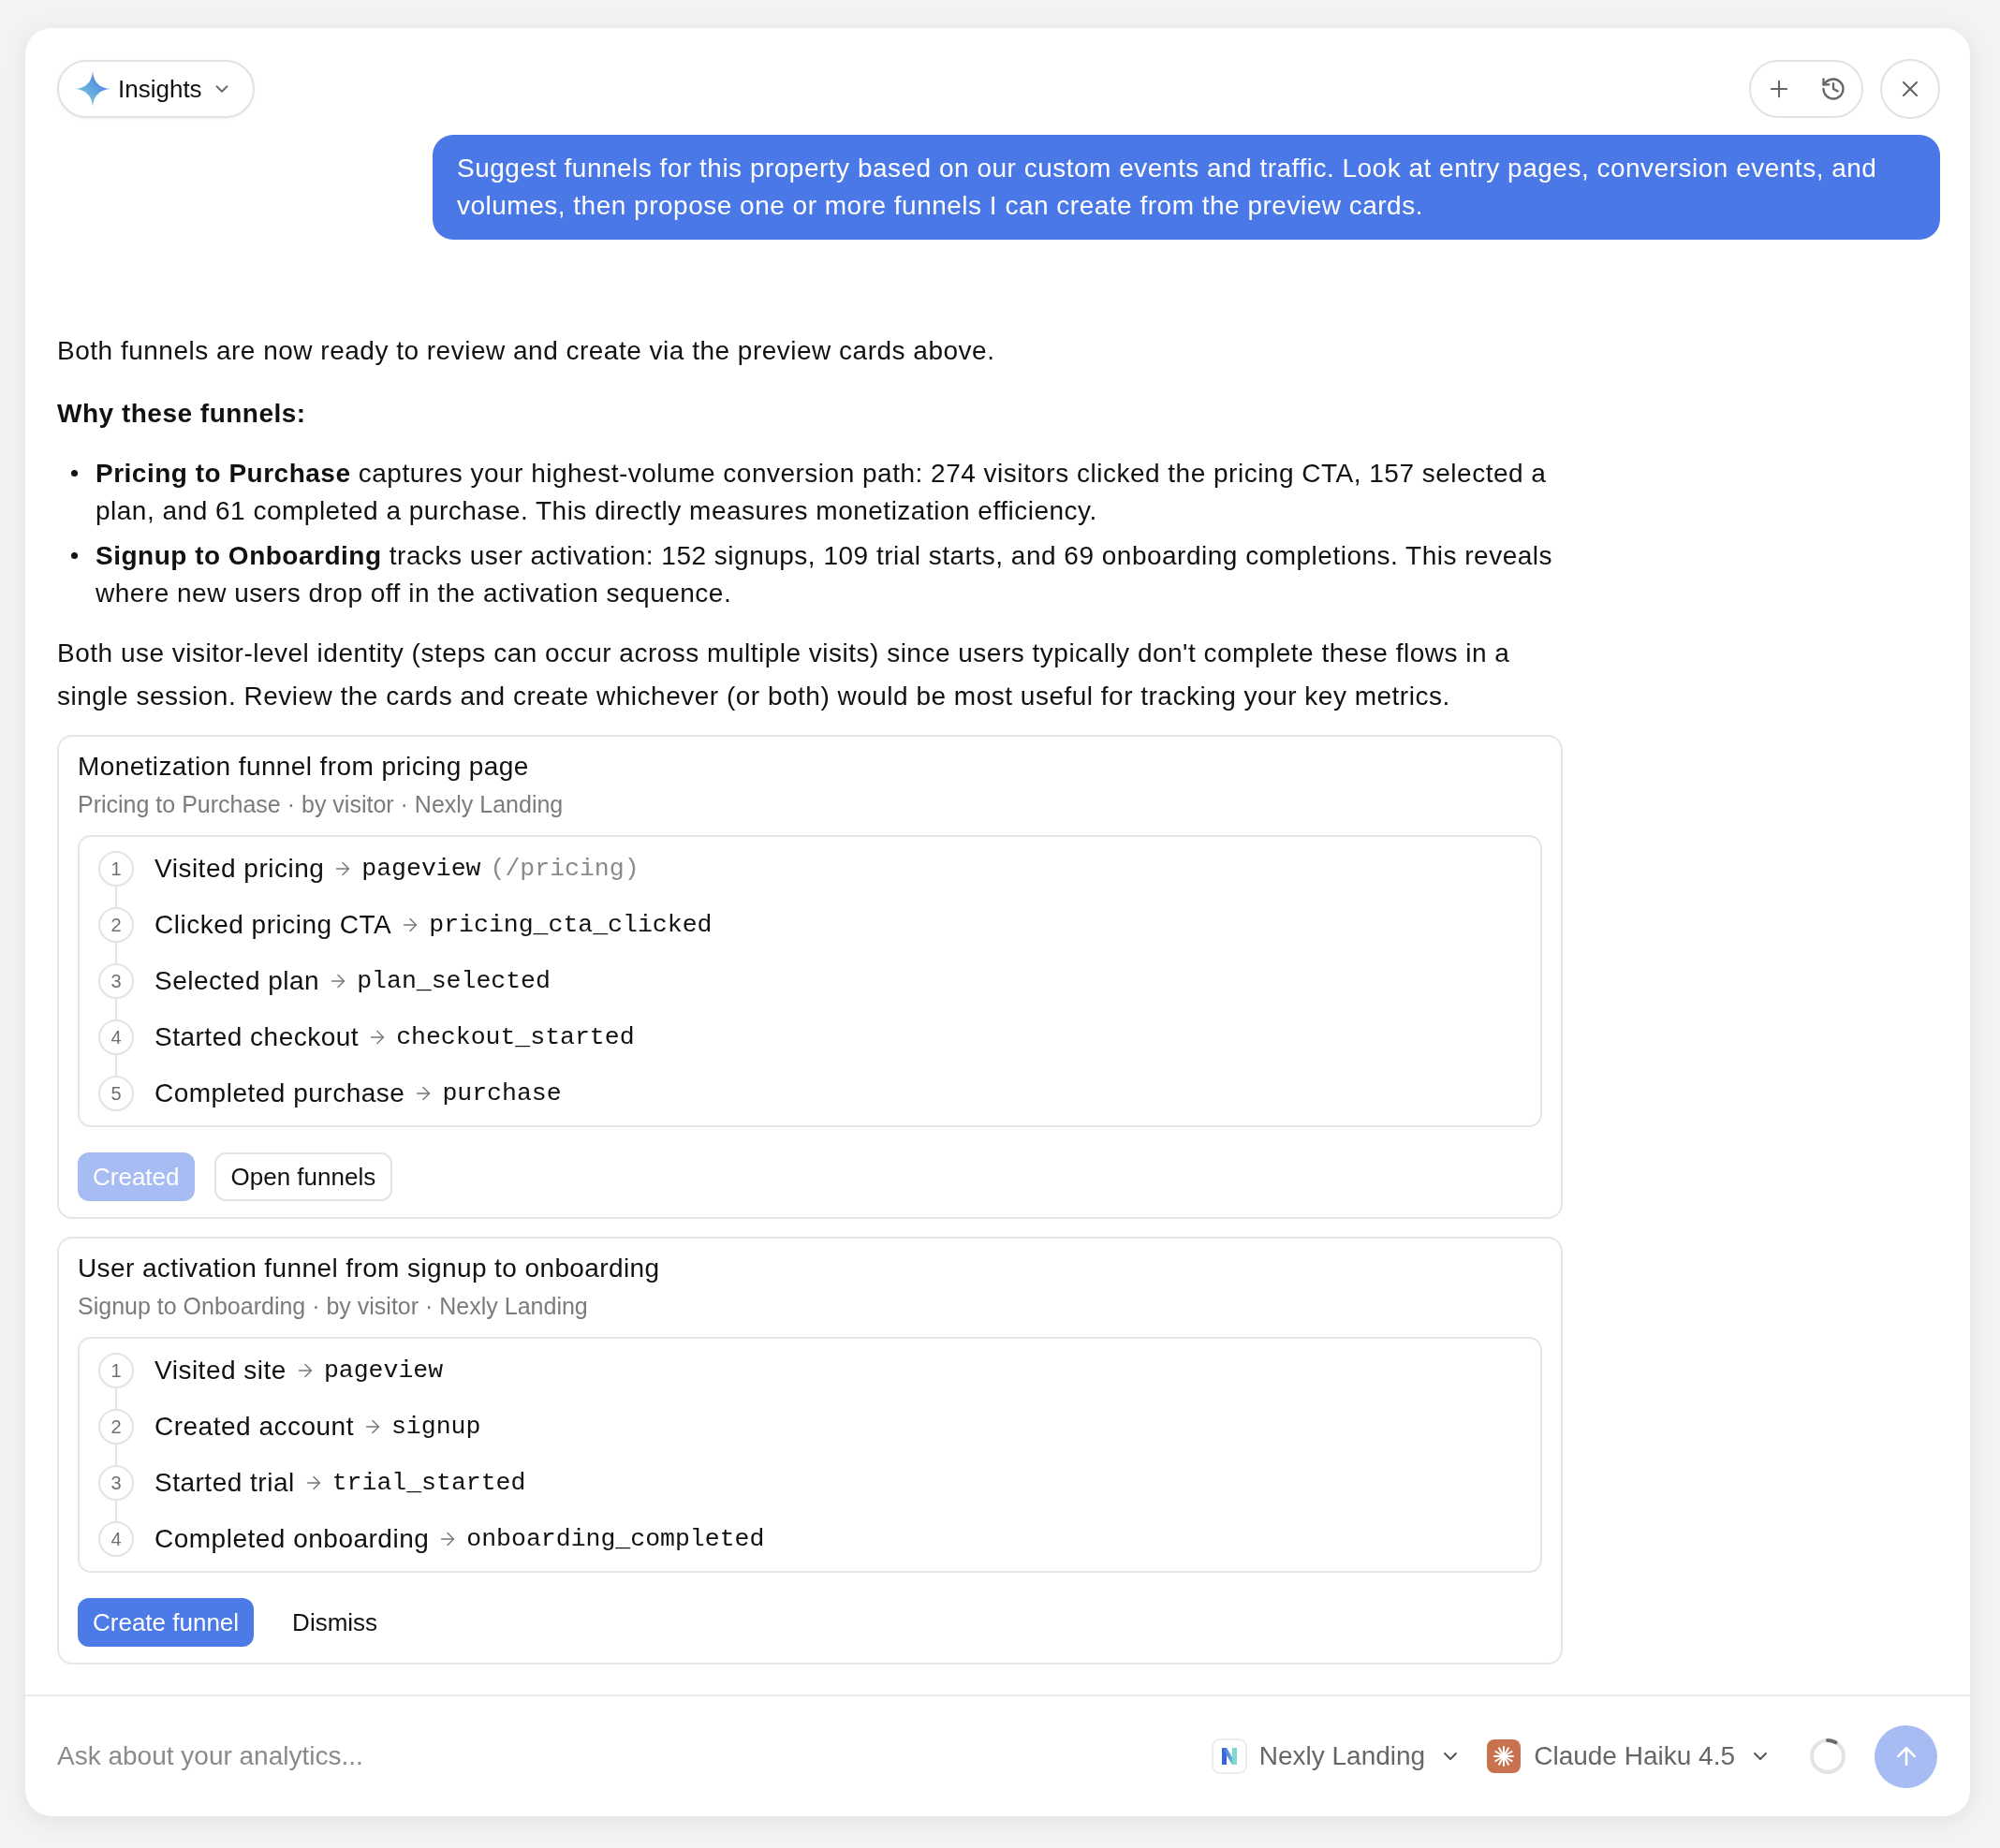 Image resolution: width=2000 pixels, height=1848 pixels. I want to click on logo-icon, so click(1229, 1756).